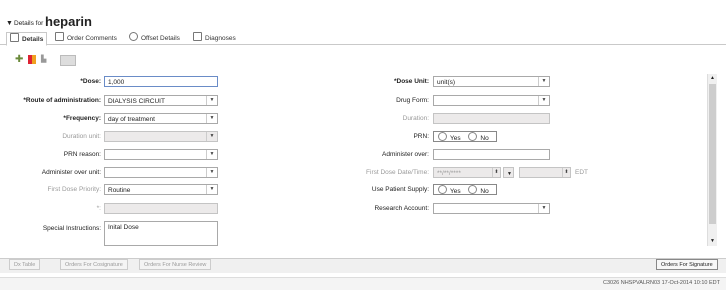 This screenshot has width=726, height=290. I want to click on duration-unit-label: Duration unit:, so click(81, 136).